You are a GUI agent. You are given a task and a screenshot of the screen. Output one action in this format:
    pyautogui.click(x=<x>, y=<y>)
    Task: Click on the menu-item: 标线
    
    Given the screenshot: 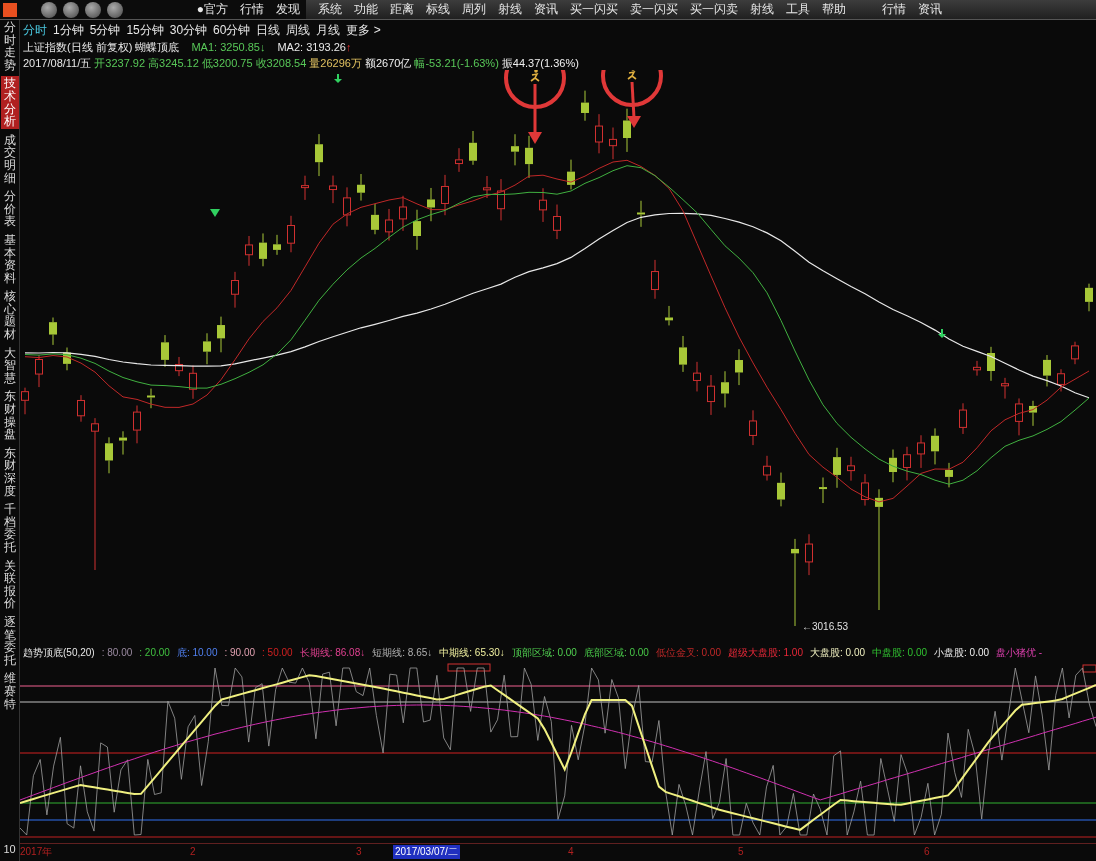 What is the action you would take?
    pyautogui.click(x=438, y=9)
    